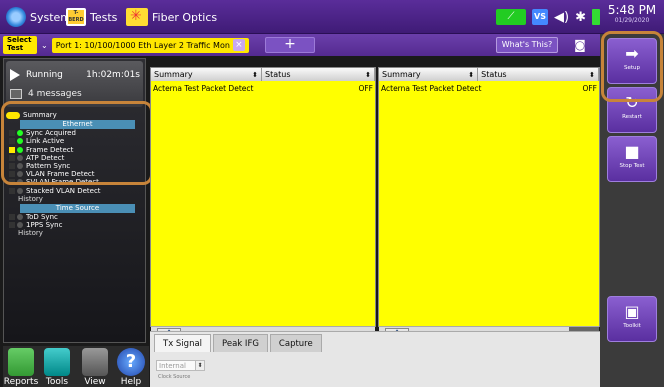 Image resolution: width=664 pixels, height=387 pixels. Describe the element at coordinates (632, 166) in the screenshot. I see `stop-label: Stop Test` at that location.